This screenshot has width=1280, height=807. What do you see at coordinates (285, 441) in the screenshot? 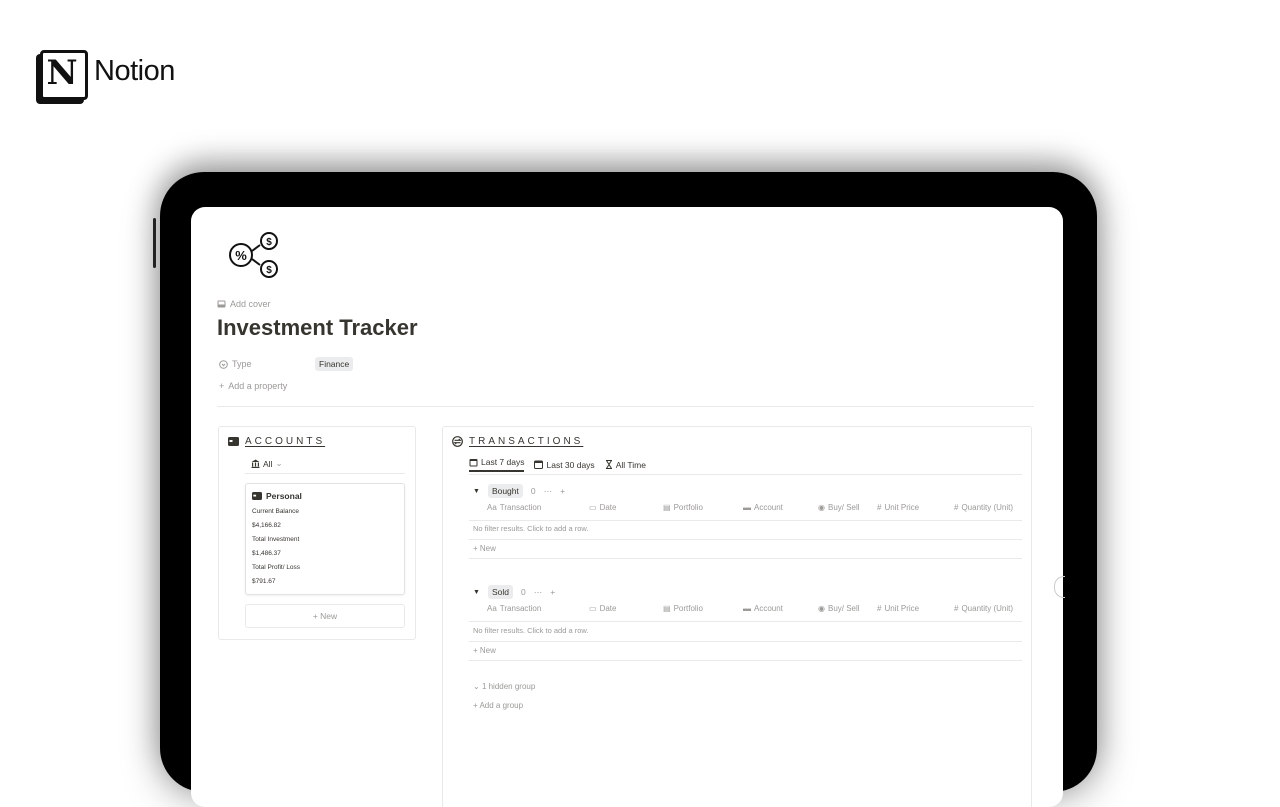
I see `accounts-title: ACCOUNTS` at bounding box center [285, 441].